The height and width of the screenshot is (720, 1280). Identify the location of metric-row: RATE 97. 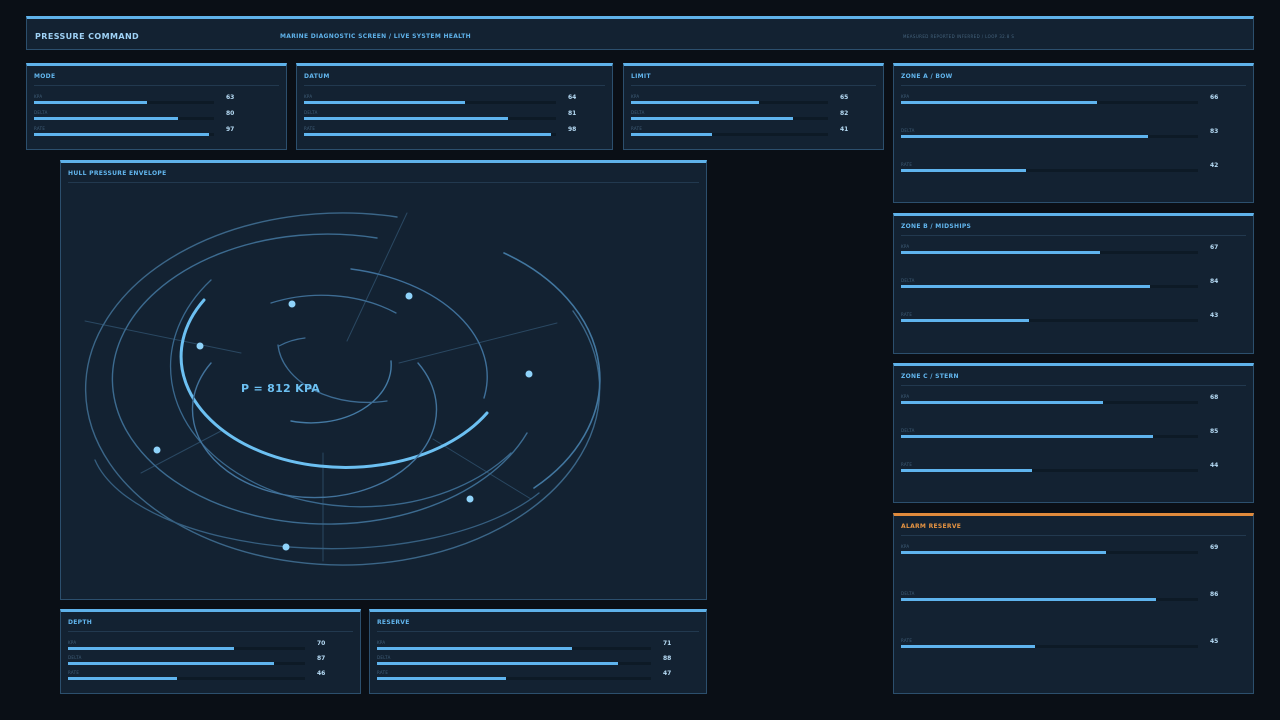
(156, 133).